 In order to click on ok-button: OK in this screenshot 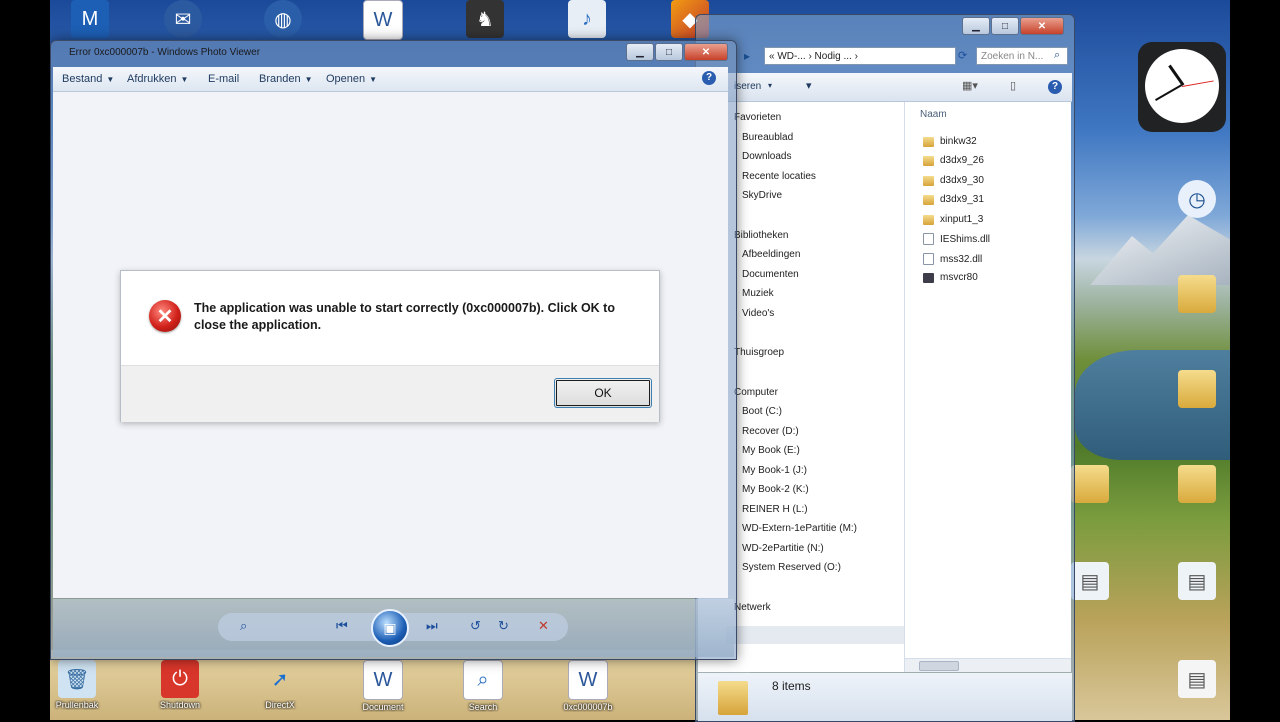, I will do `click(603, 393)`.